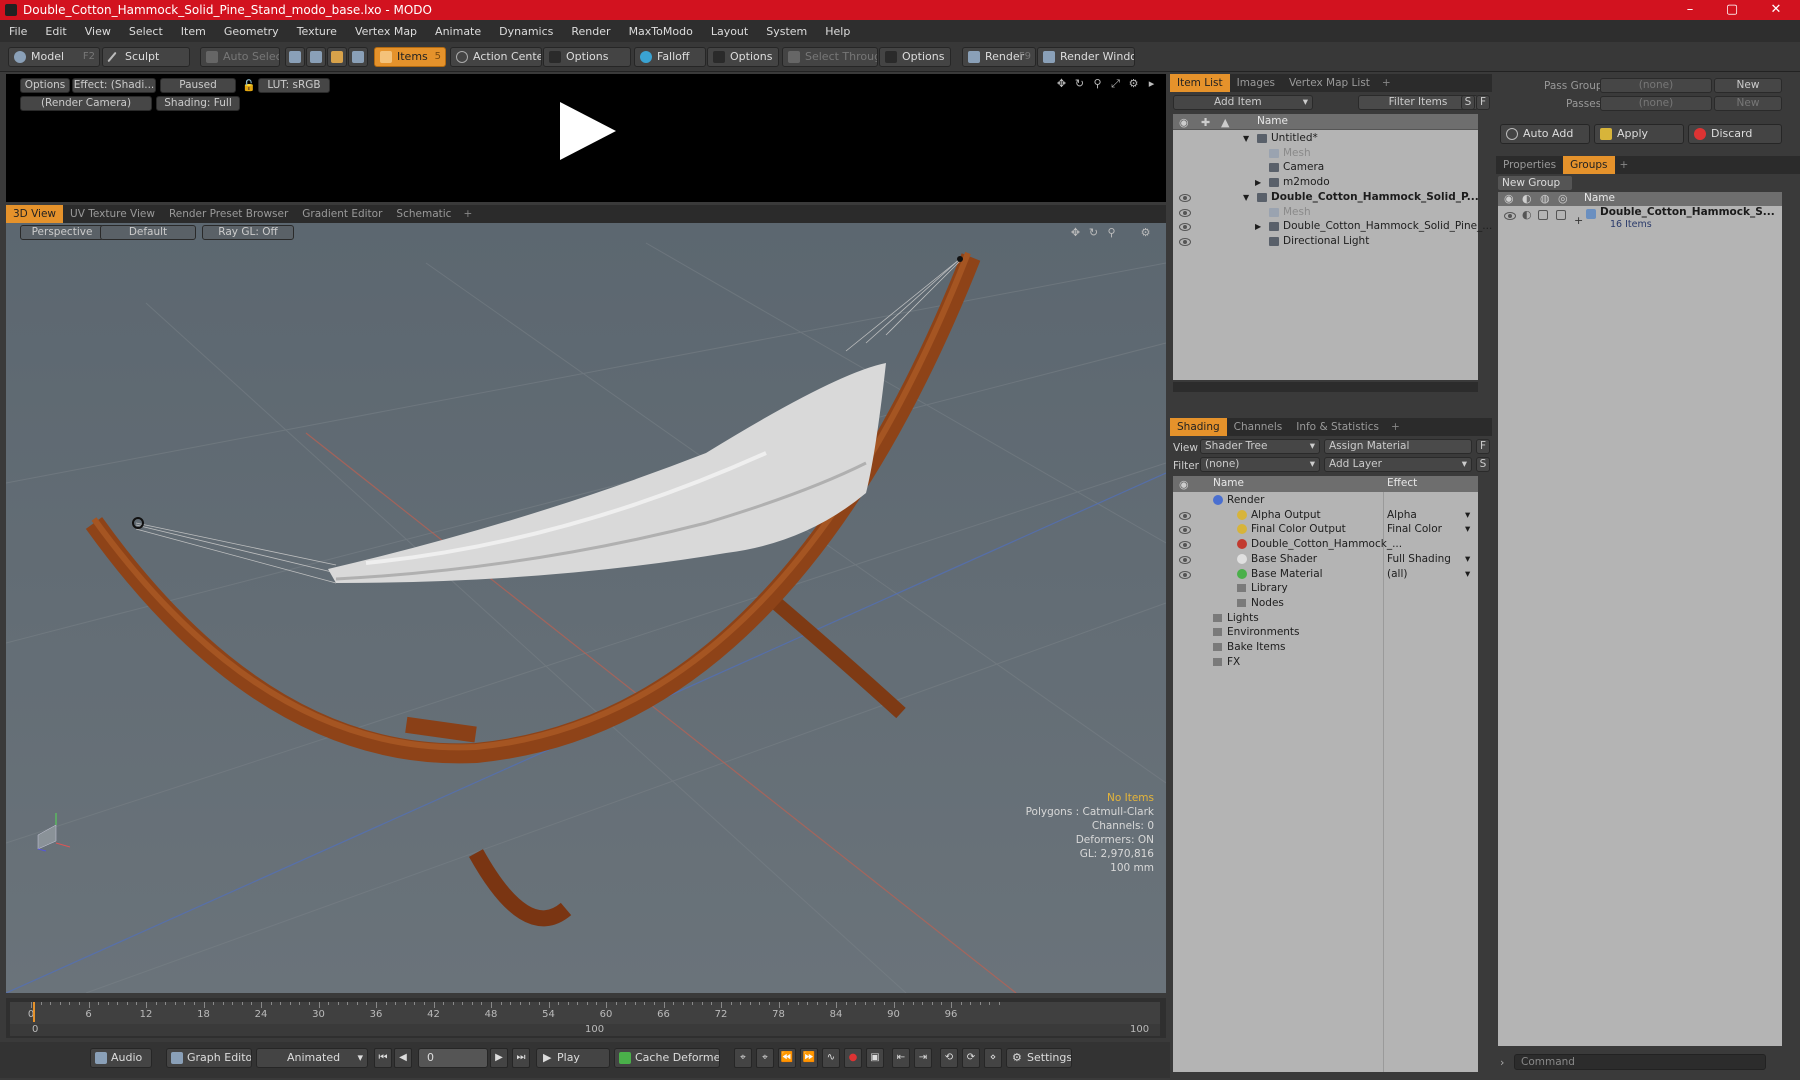 The height and width of the screenshot is (1080, 1800). Describe the element at coordinates (1735, 134) in the screenshot. I see `discard-button: Discard` at that location.